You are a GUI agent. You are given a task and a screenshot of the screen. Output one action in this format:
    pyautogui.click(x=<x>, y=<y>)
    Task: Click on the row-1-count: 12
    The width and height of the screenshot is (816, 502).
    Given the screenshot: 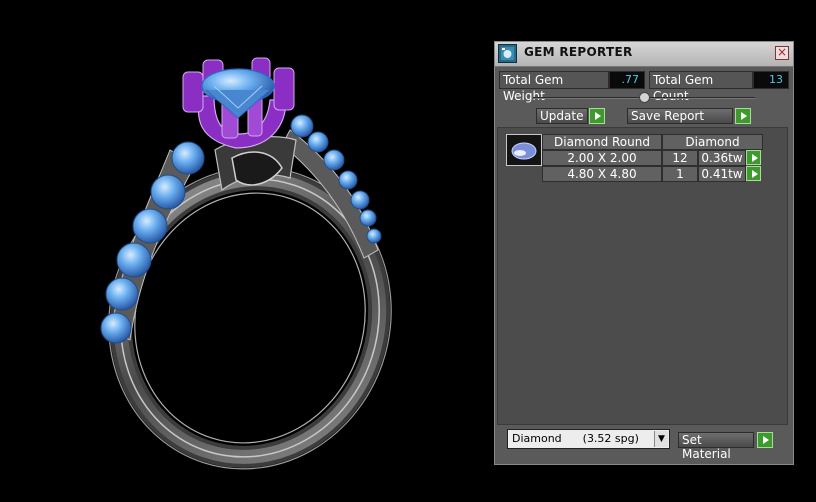 What is the action you would take?
    pyautogui.click(x=680, y=158)
    